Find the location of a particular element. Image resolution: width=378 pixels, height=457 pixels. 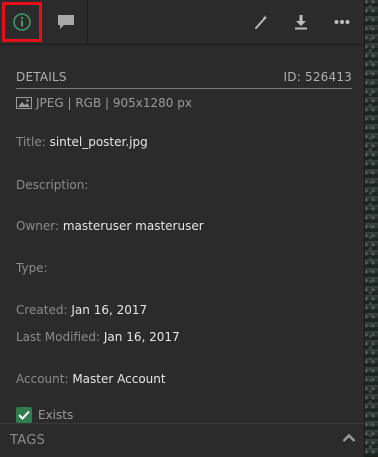

background-texture is located at coordinates (371, 228).